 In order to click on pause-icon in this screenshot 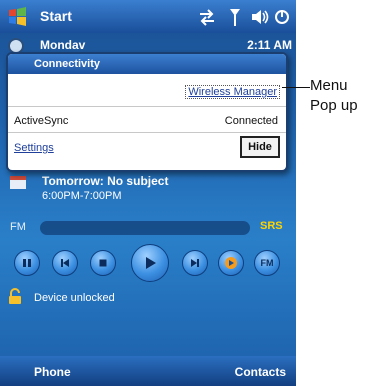, I will do `click(27, 263)`.